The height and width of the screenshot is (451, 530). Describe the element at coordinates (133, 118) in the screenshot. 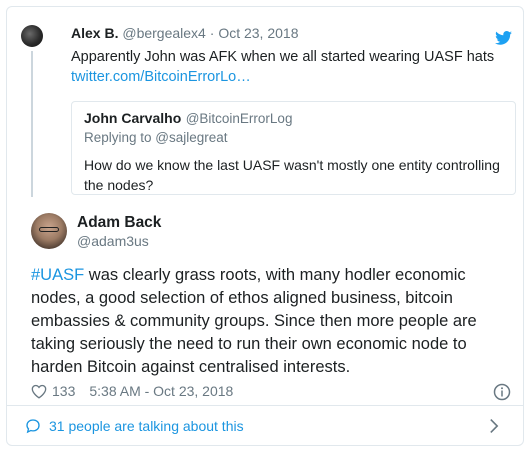

I see `quoted-author-name: John Carvalho` at that location.